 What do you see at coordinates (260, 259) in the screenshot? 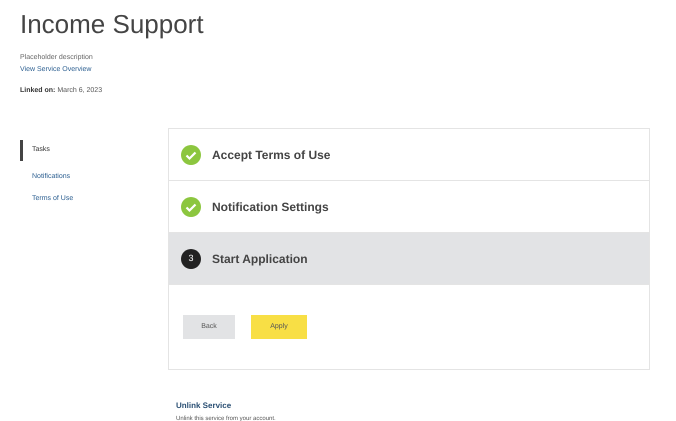
I see `step-title: Start Application` at bounding box center [260, 259].